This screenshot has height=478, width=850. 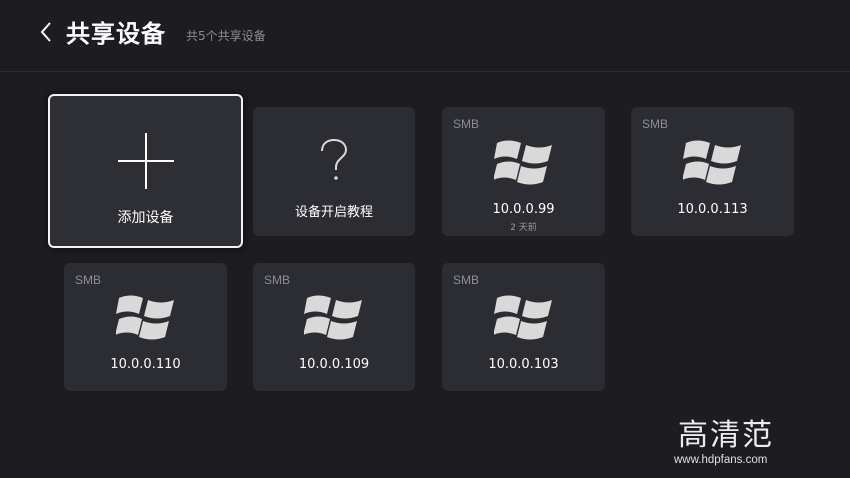 I want to click on device-card-10-0-0-109: SMB 10.0.0.109, so click(x=334, y=327).